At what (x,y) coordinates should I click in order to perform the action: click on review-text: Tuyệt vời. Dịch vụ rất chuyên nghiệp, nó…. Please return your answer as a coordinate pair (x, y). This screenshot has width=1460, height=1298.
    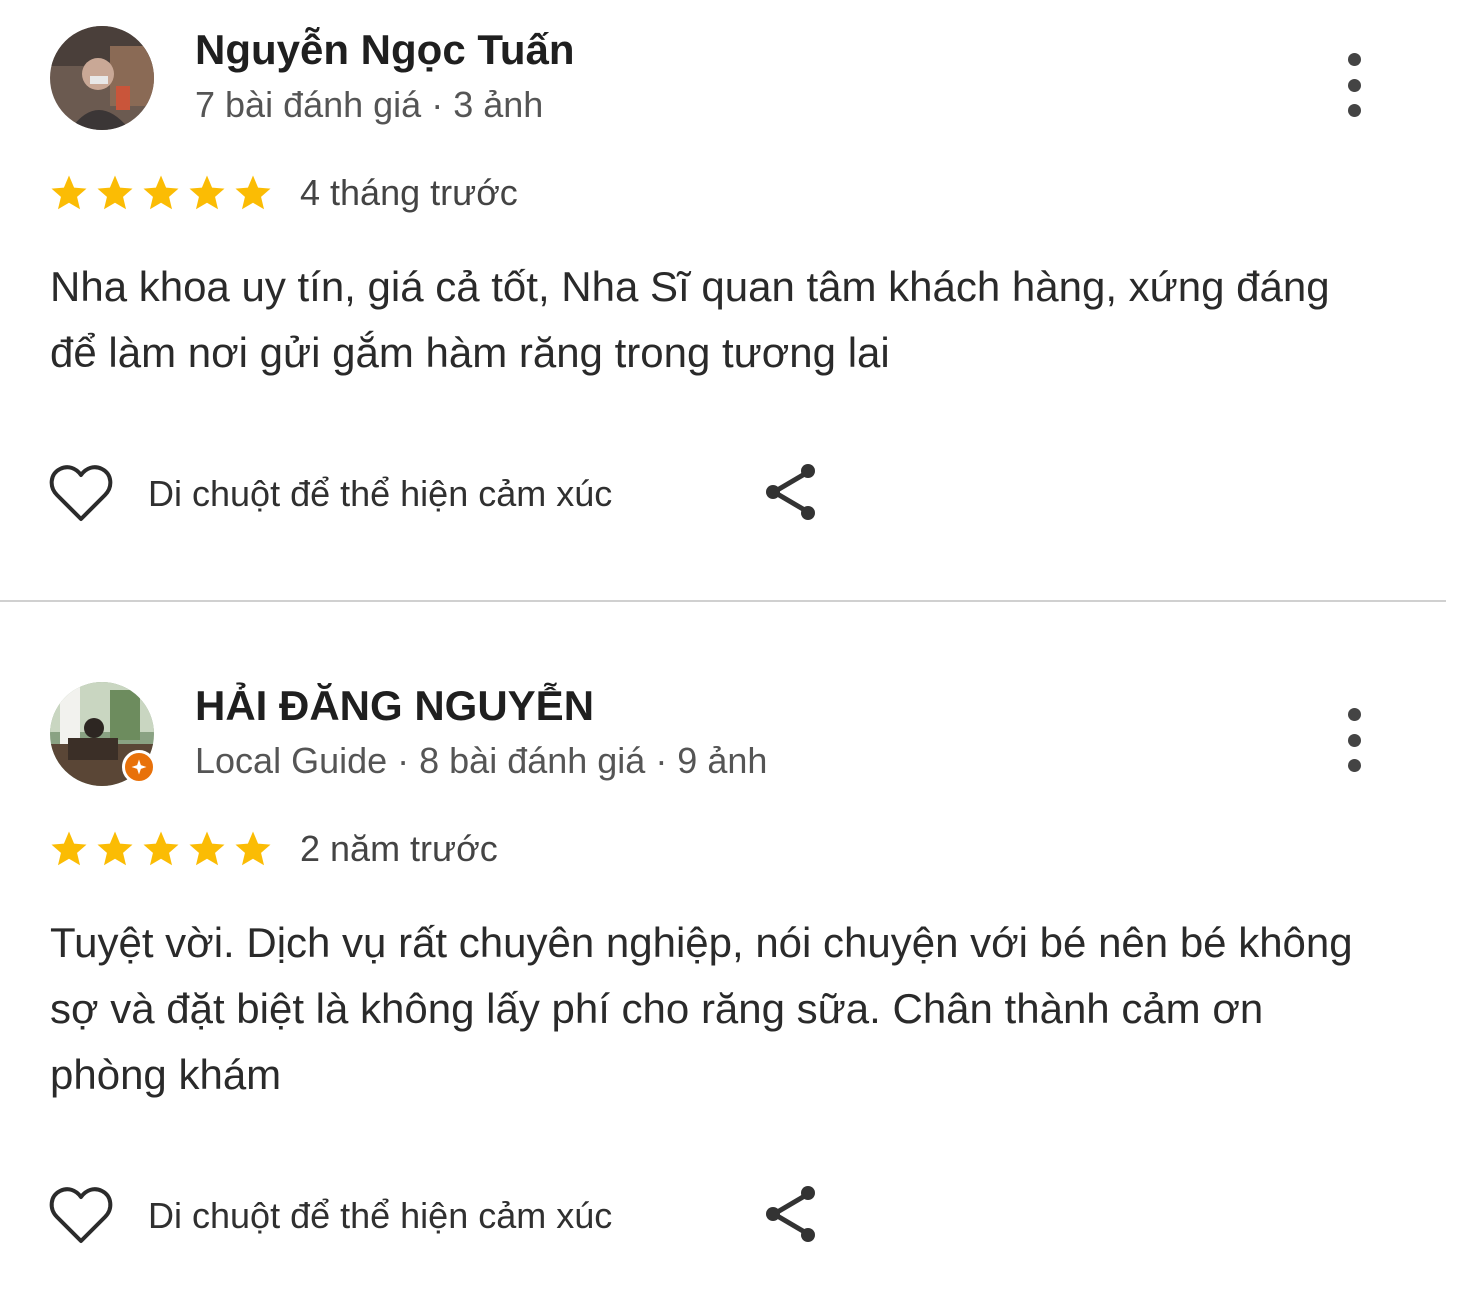
    Looking at the image, I should click on (701, 1008).